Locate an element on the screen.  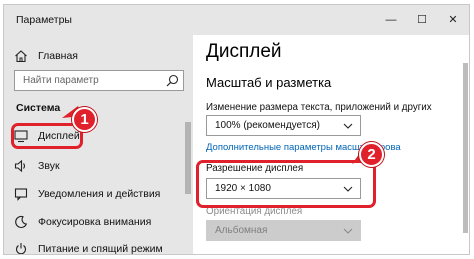
sidebar-item-label: Уведомления и действия is located at coordinates (99, 194).